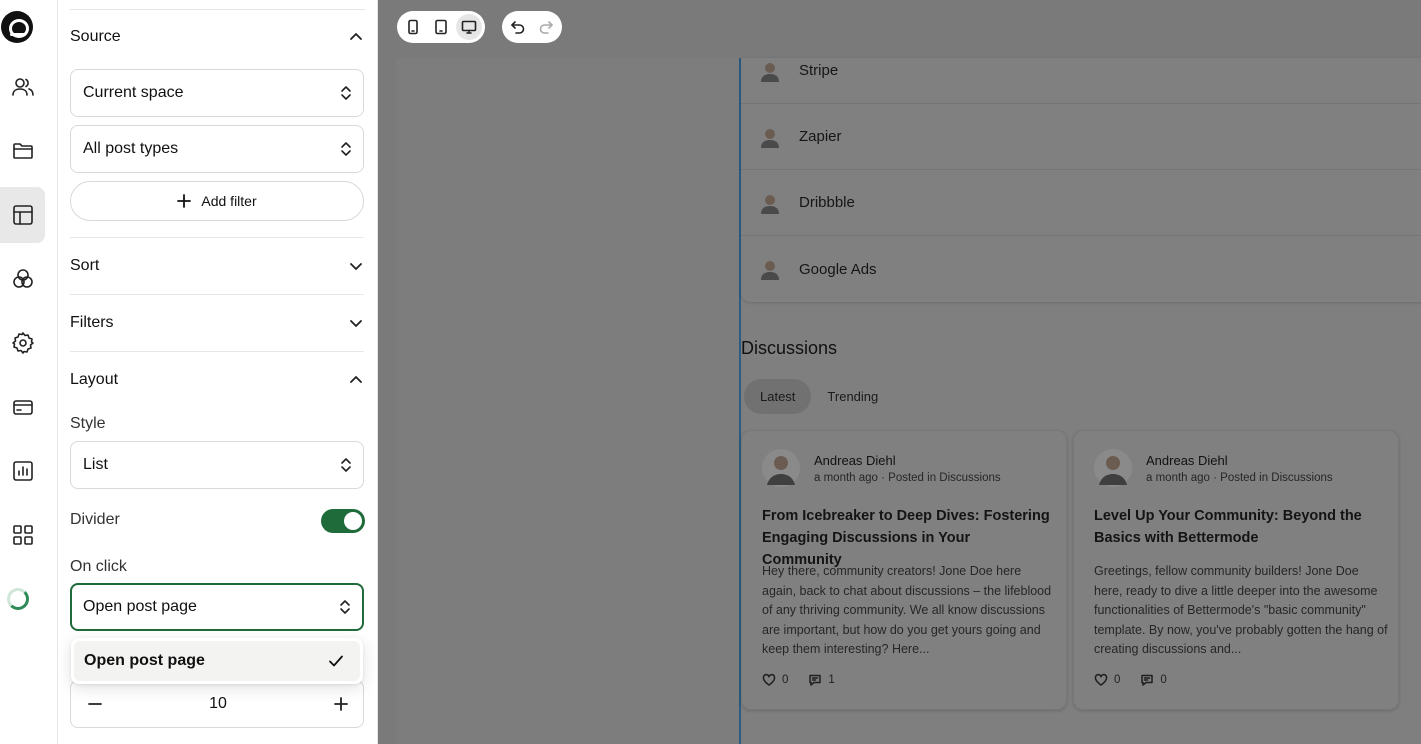 This screenshot has width=1421, height=744. Describe the element at coordinates (22, 471) in the screenshot. I see `analytics-chart-icon` at that location.